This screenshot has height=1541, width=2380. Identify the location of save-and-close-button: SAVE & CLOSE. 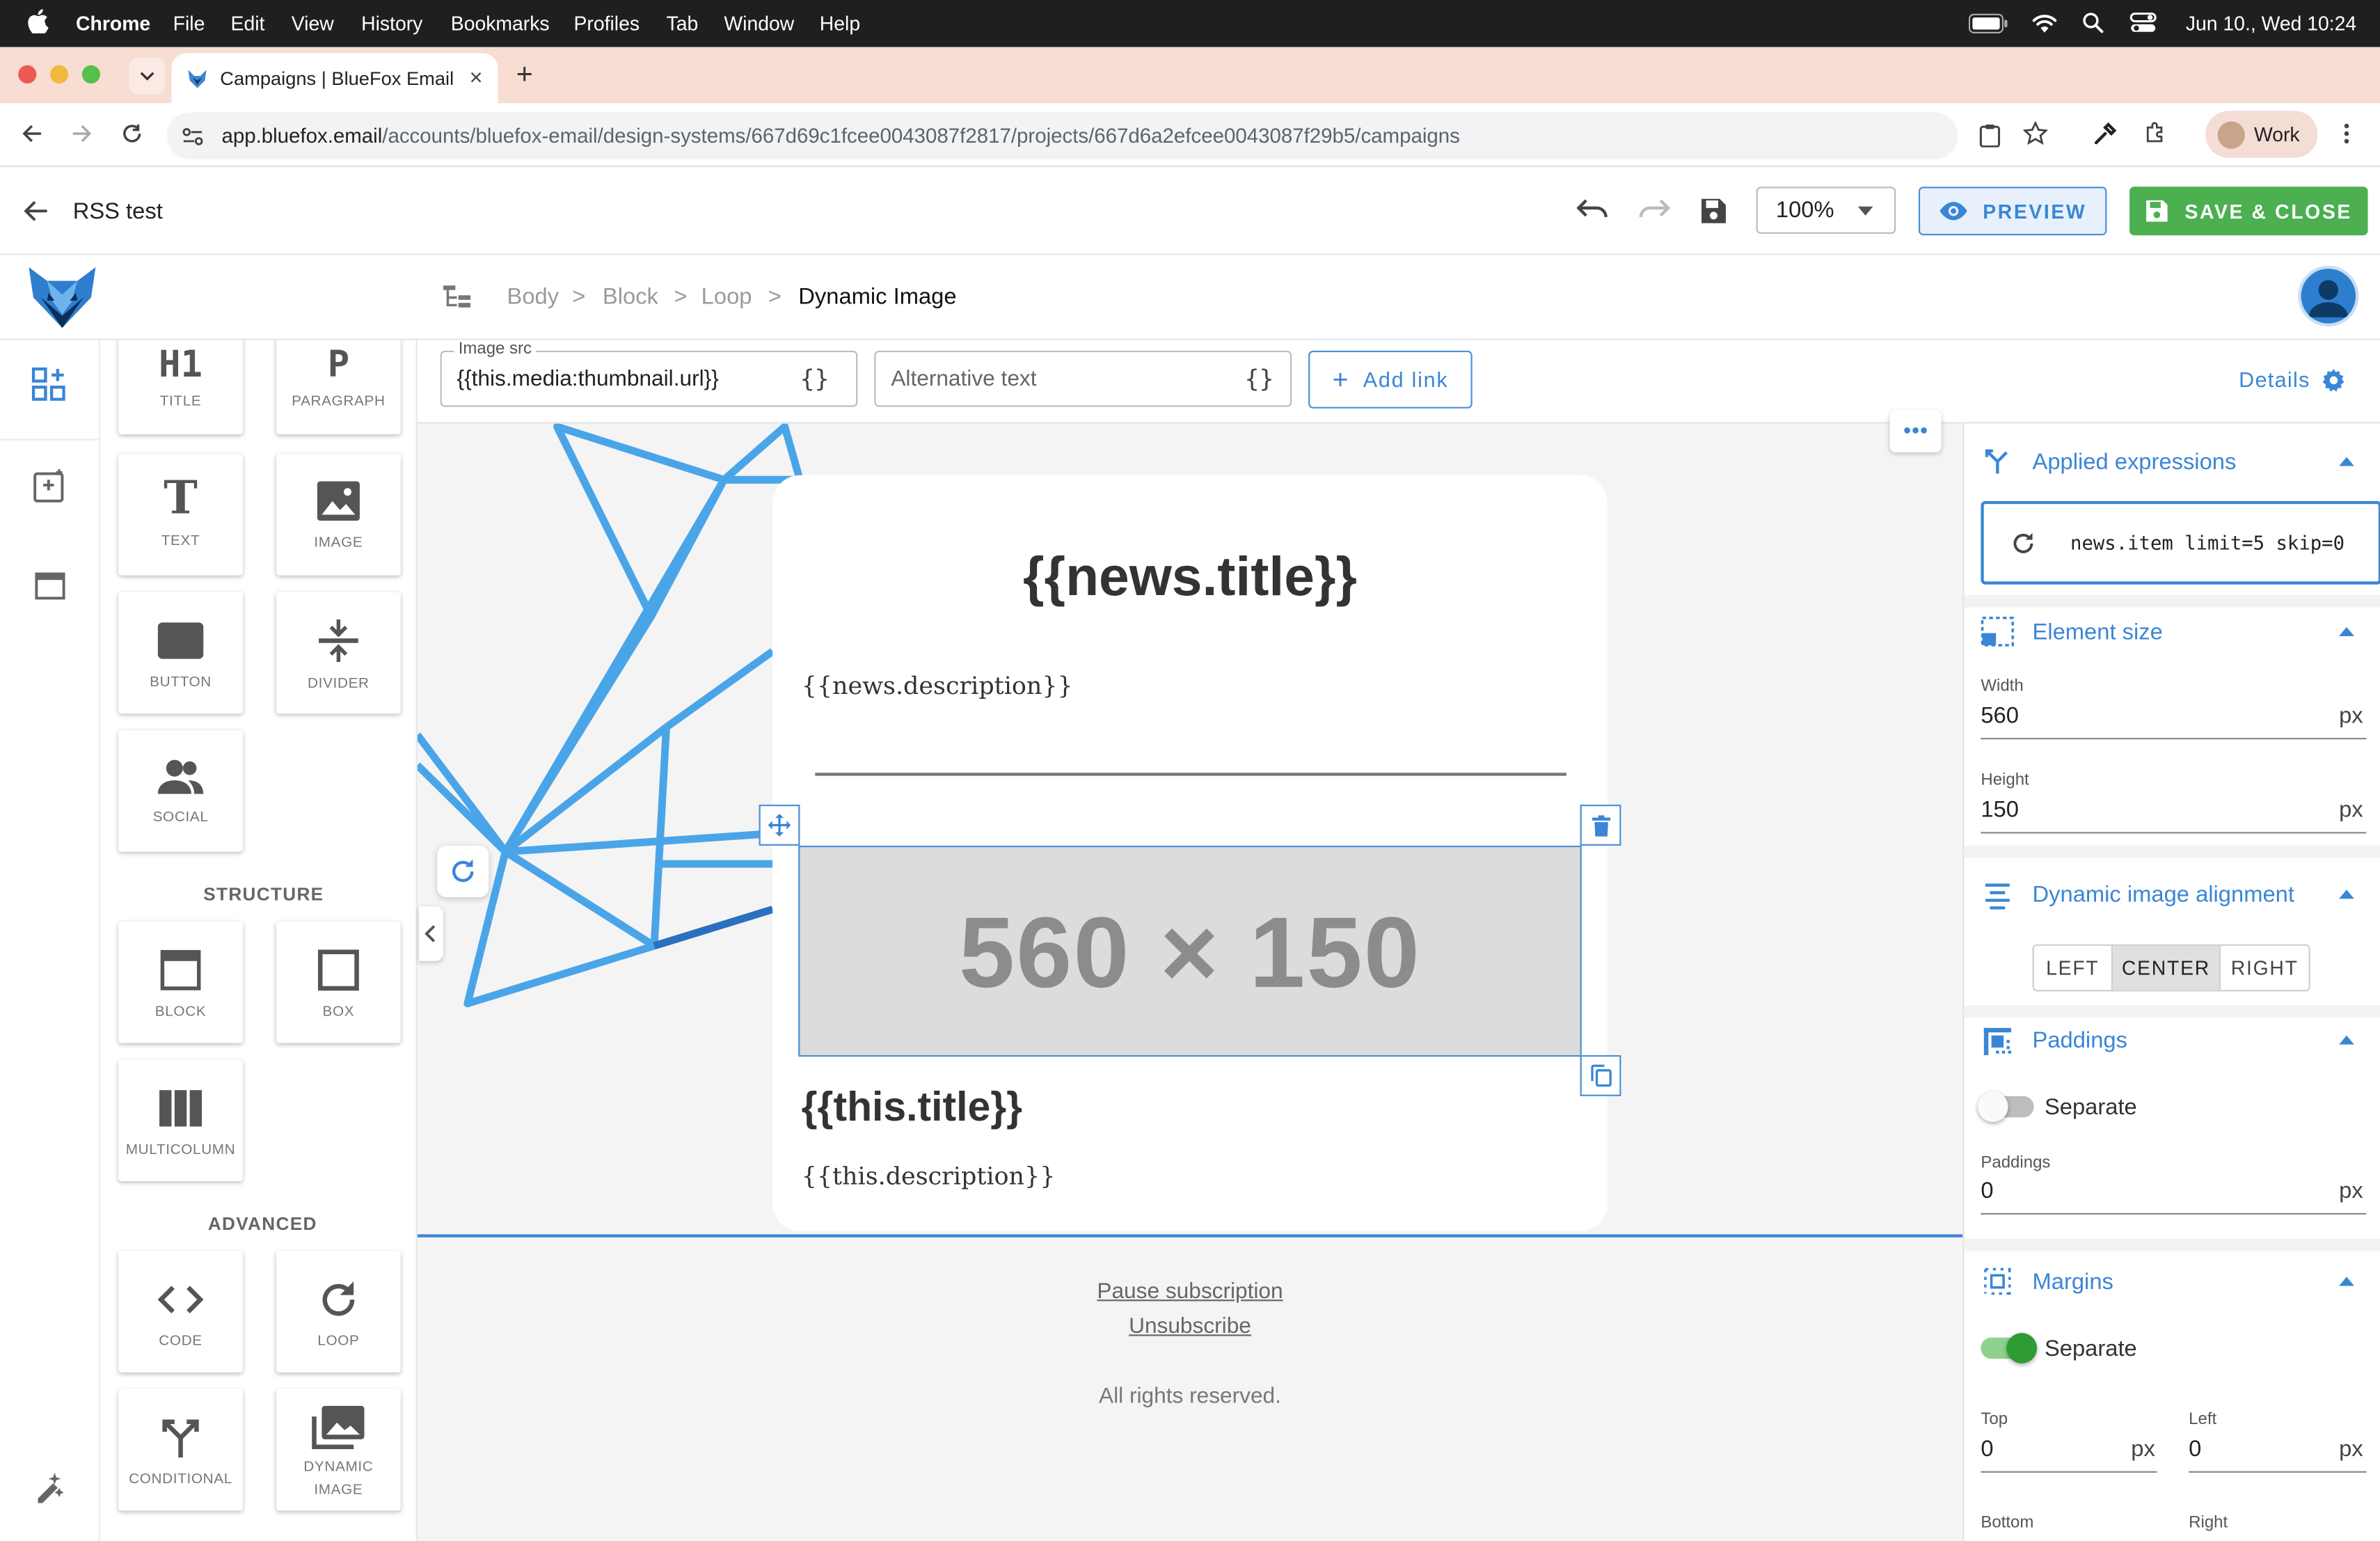
(2248, 211).